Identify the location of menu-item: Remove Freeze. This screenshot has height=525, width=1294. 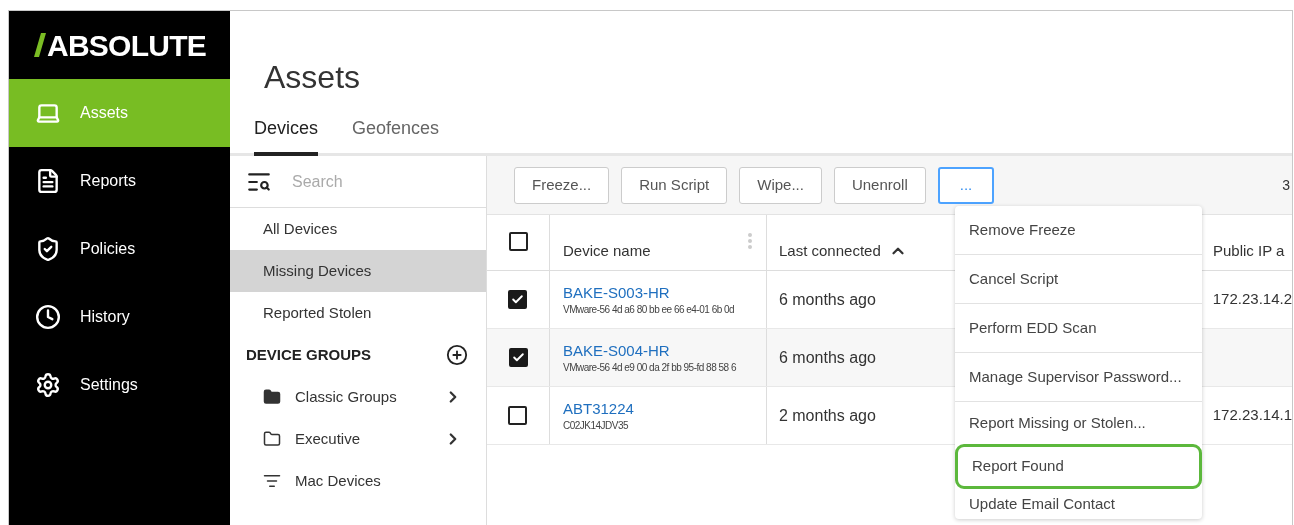
(1078, 230).